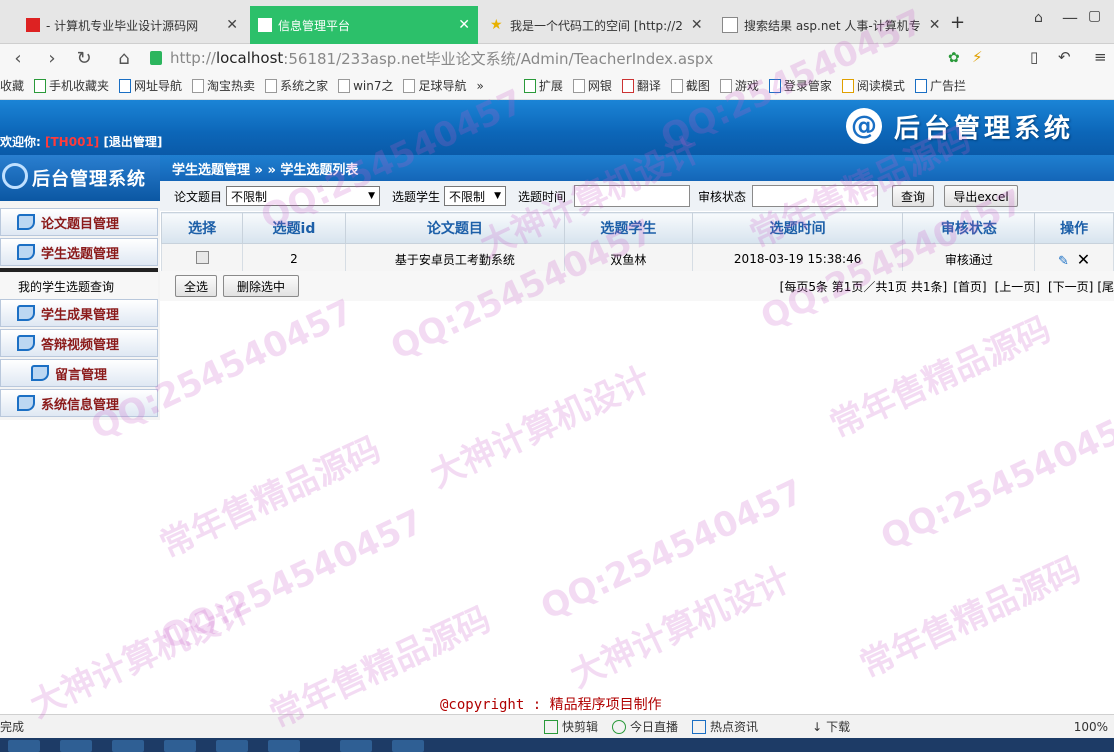 This screenshot has width=1114, height=752. I want to click on time-input, so click(632, 196).